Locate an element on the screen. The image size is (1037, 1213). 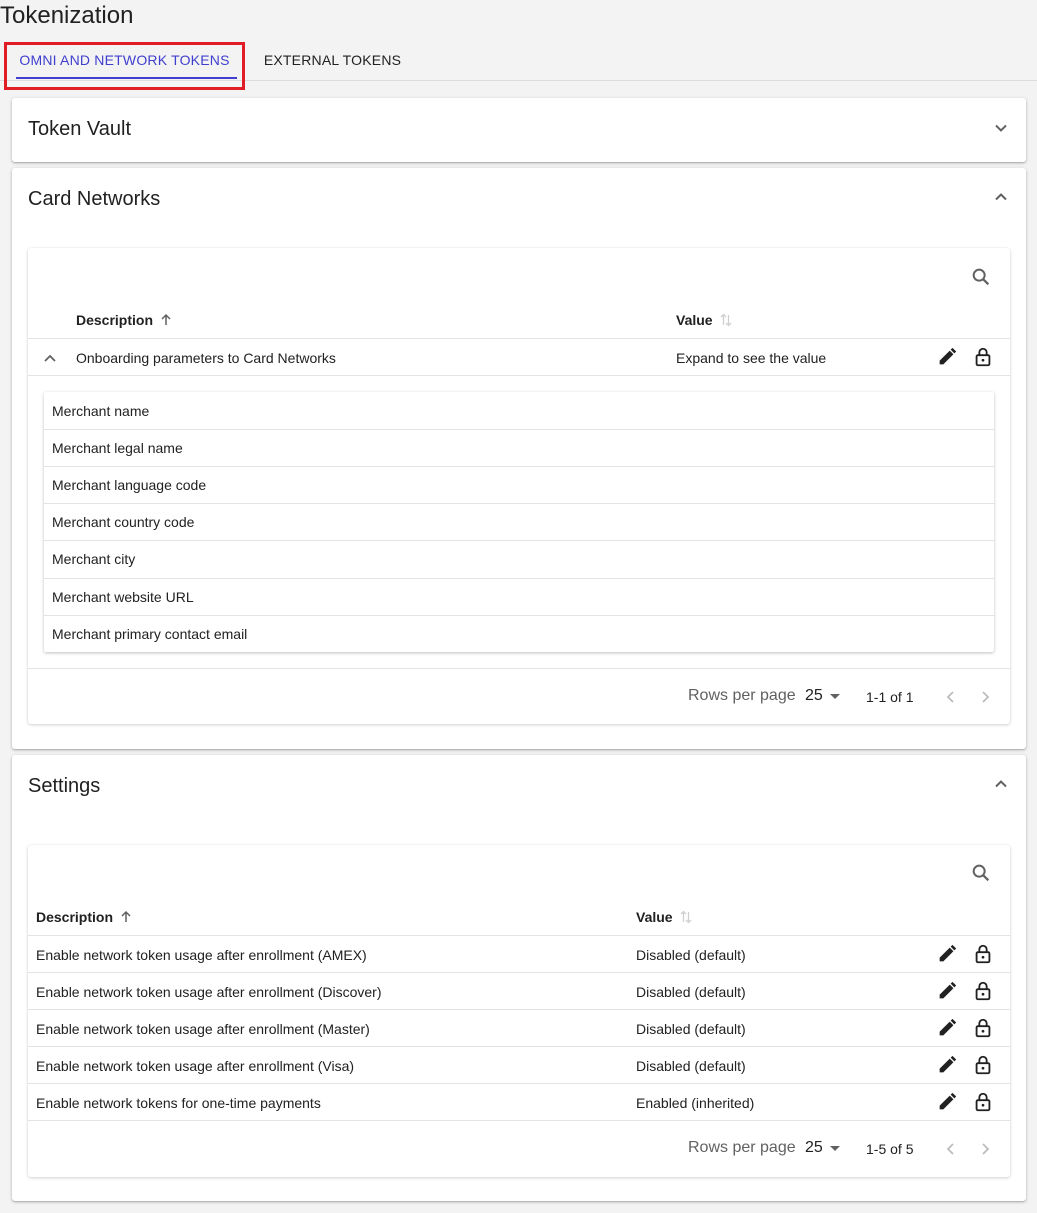
list-item: Merchant primary contact email is located at coordinates (519, 633).